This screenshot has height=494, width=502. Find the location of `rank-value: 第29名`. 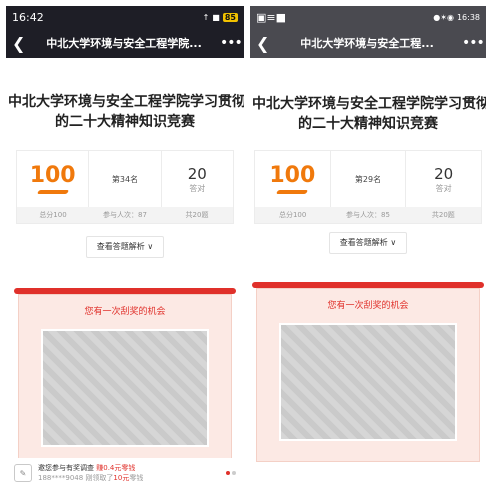

rank-value: 第29名 is located at coordinates (368, 179).